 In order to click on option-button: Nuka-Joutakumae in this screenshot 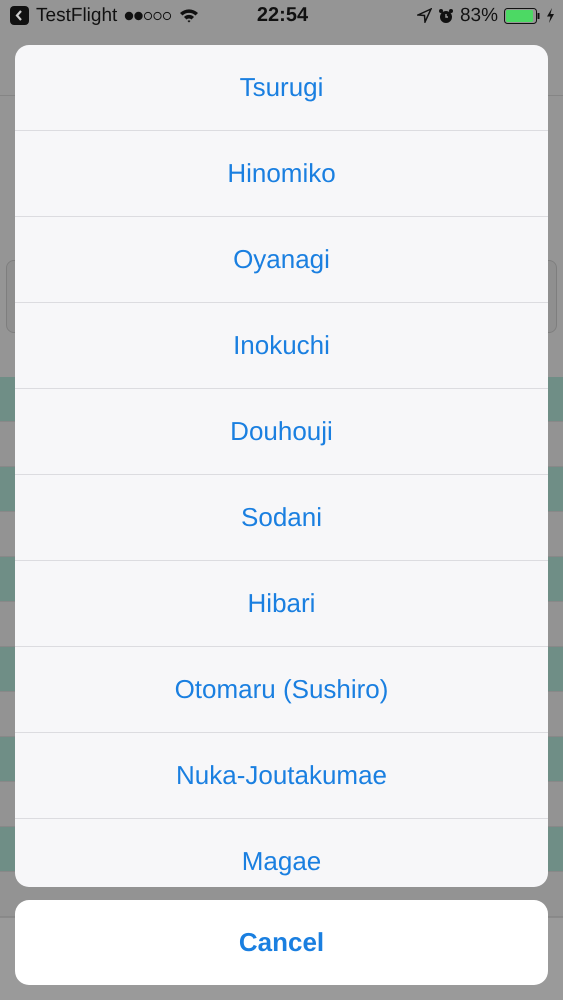, I will do `click(281, 776)`.